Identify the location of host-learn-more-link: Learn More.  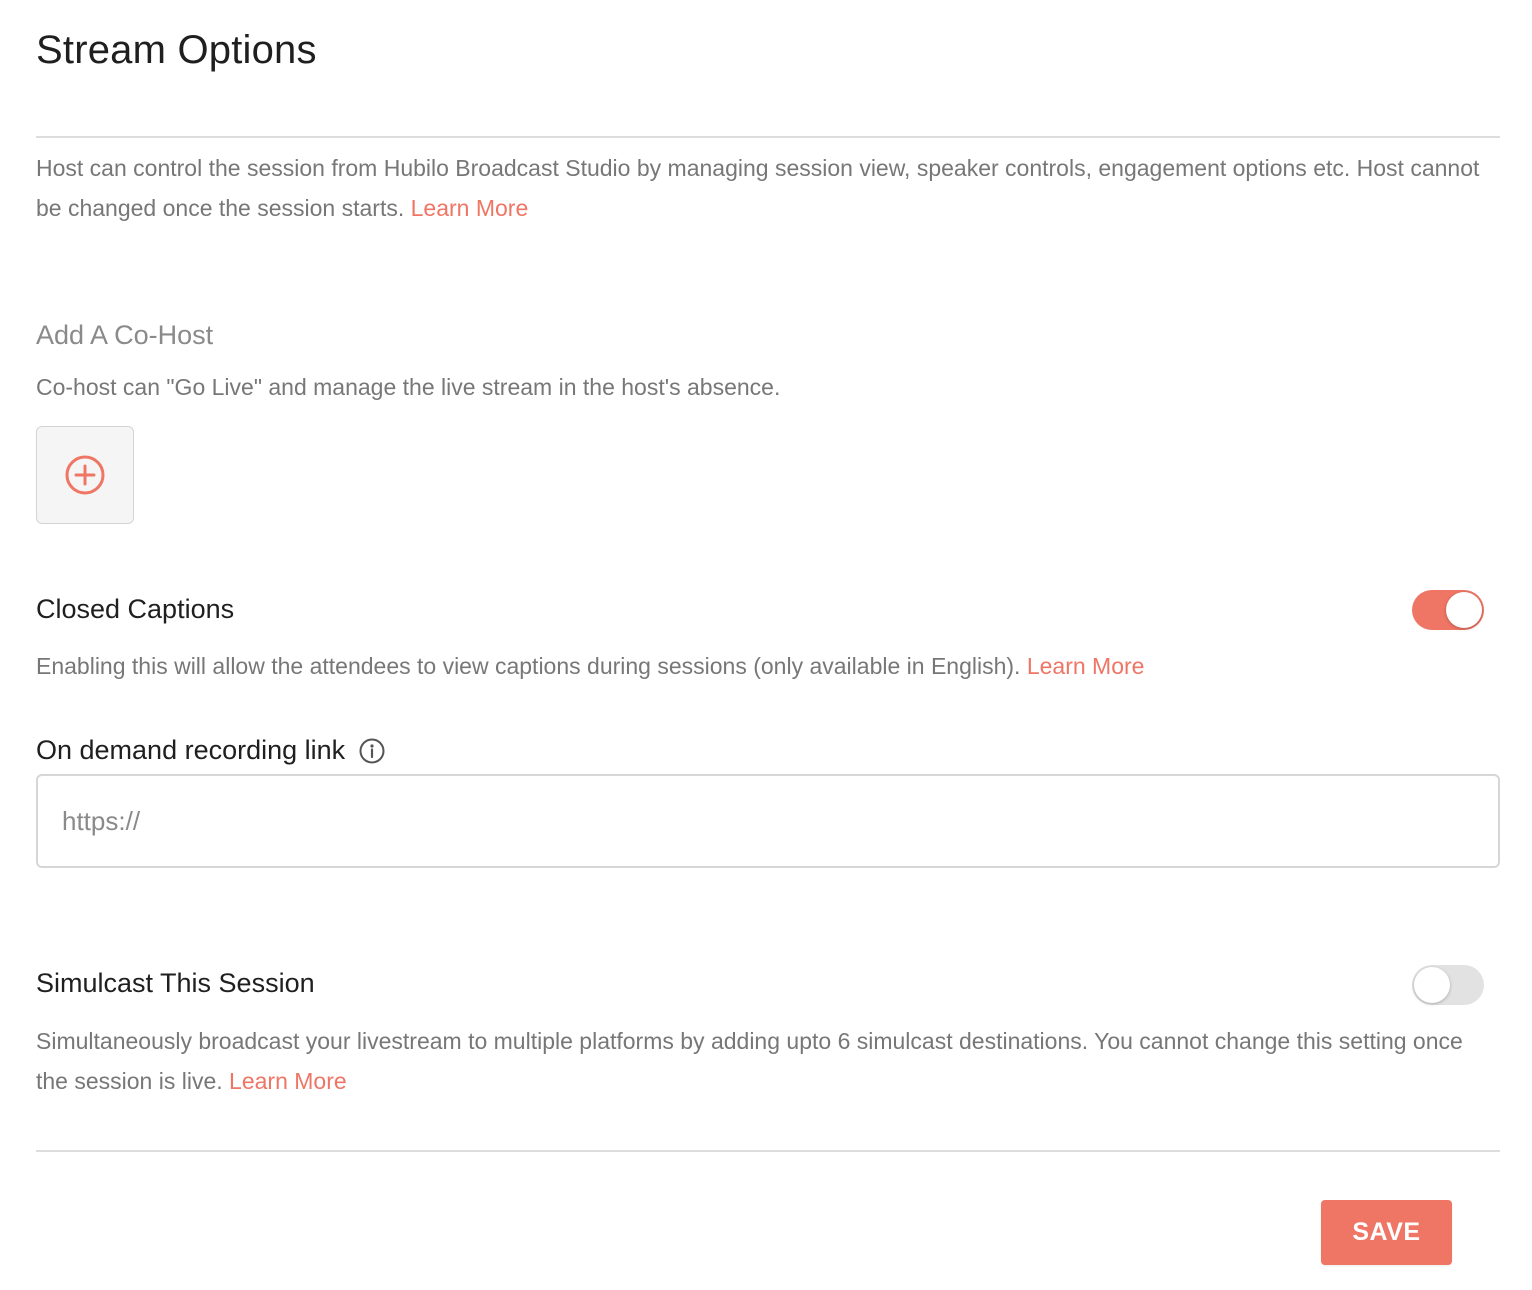
(470, 208).